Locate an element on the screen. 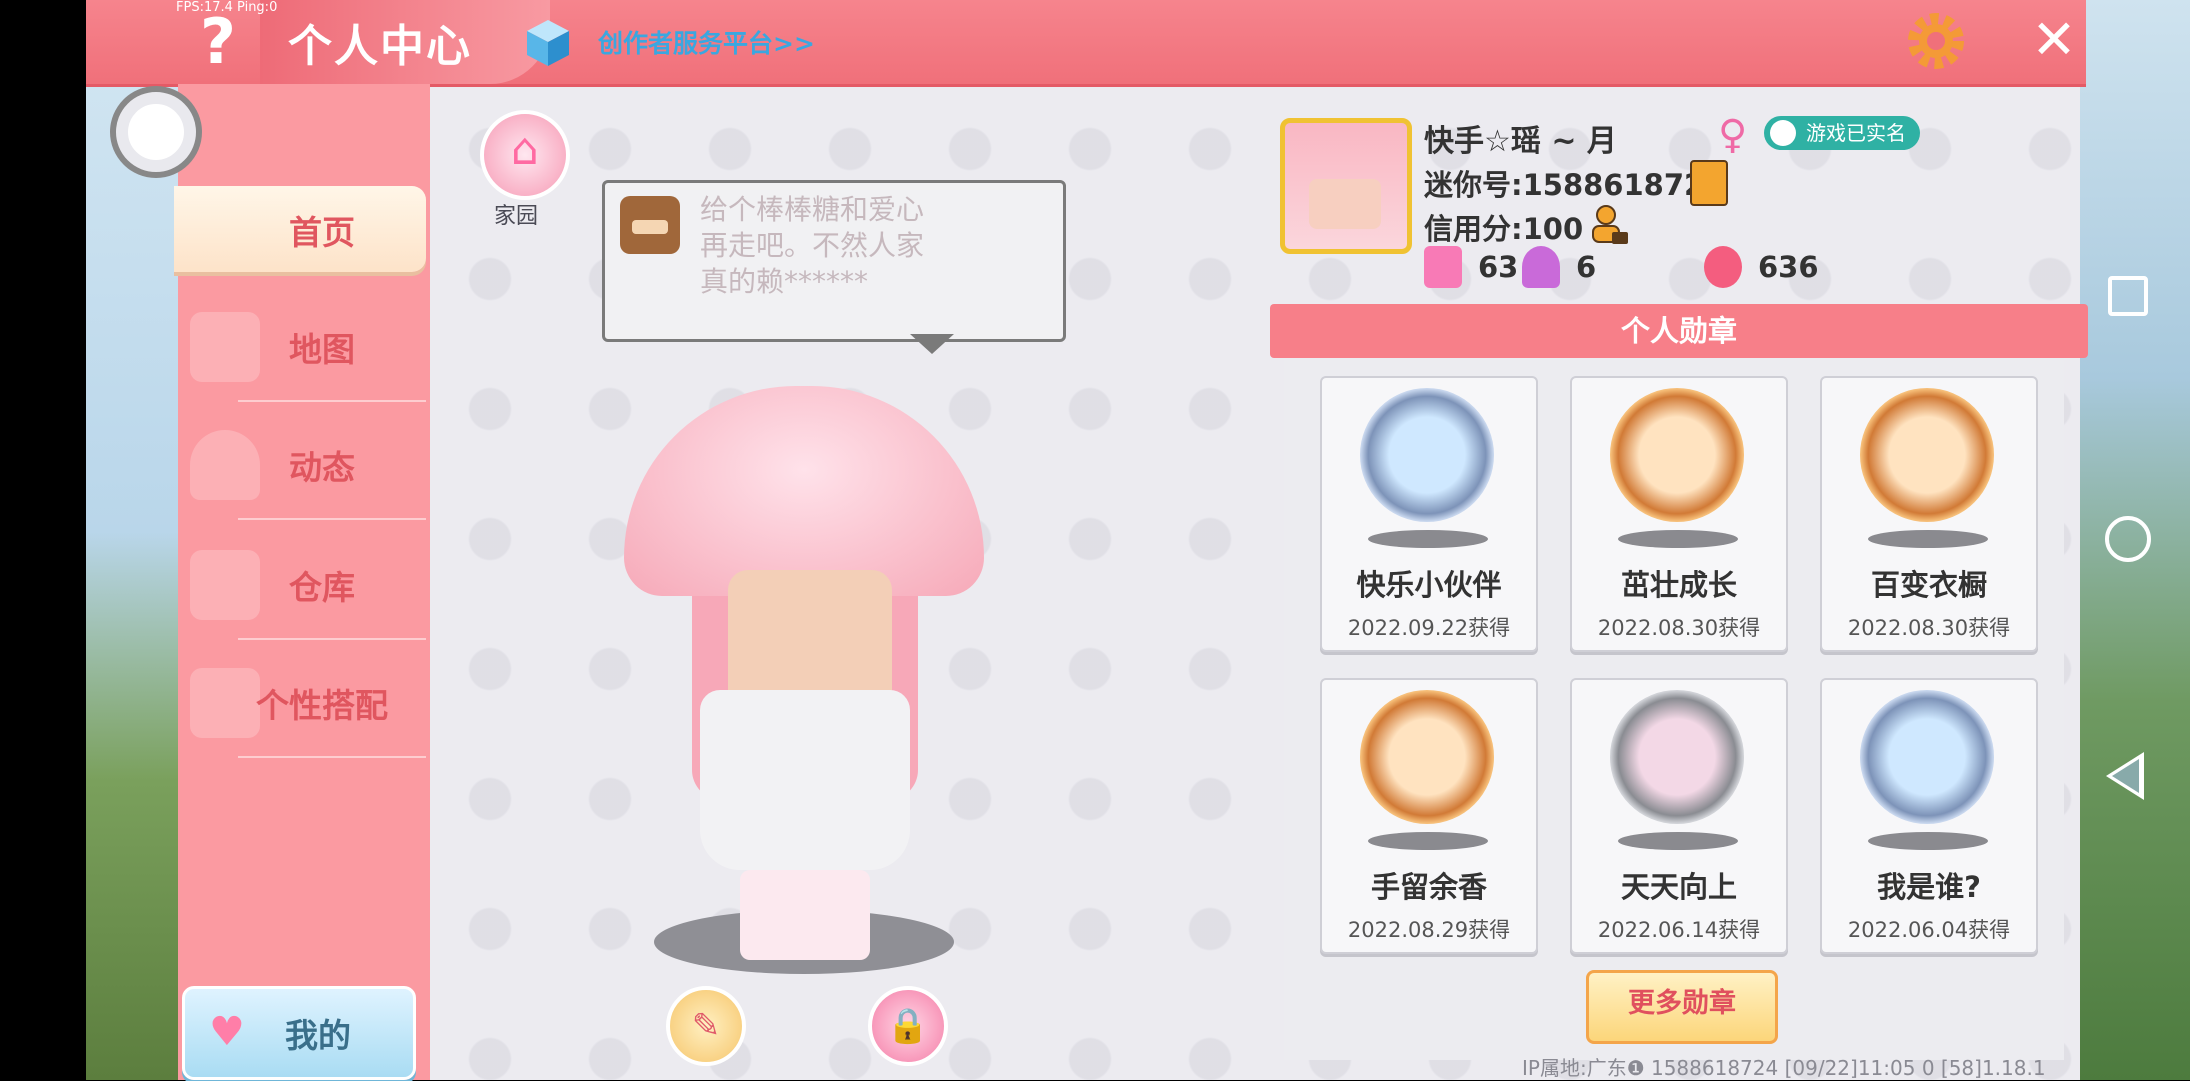 This screenshot has width=2190, height=1081. female-gender-icon: ♀ is located at coordinates (1733, 135).